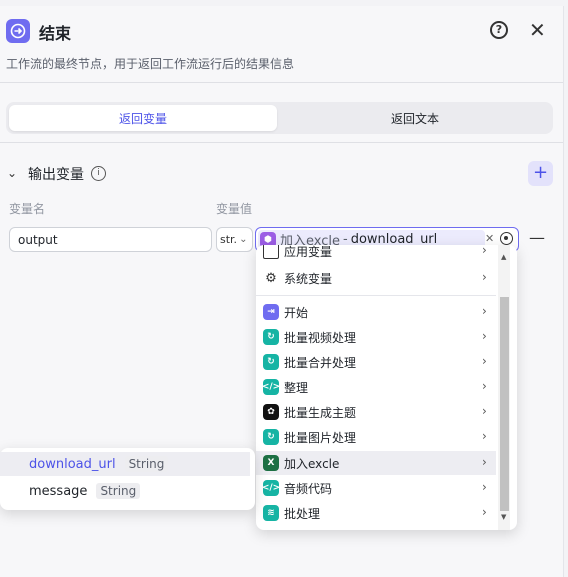  I want to click on dropdown-item-add-excel: X 加入excle ›, so click(376, 463).